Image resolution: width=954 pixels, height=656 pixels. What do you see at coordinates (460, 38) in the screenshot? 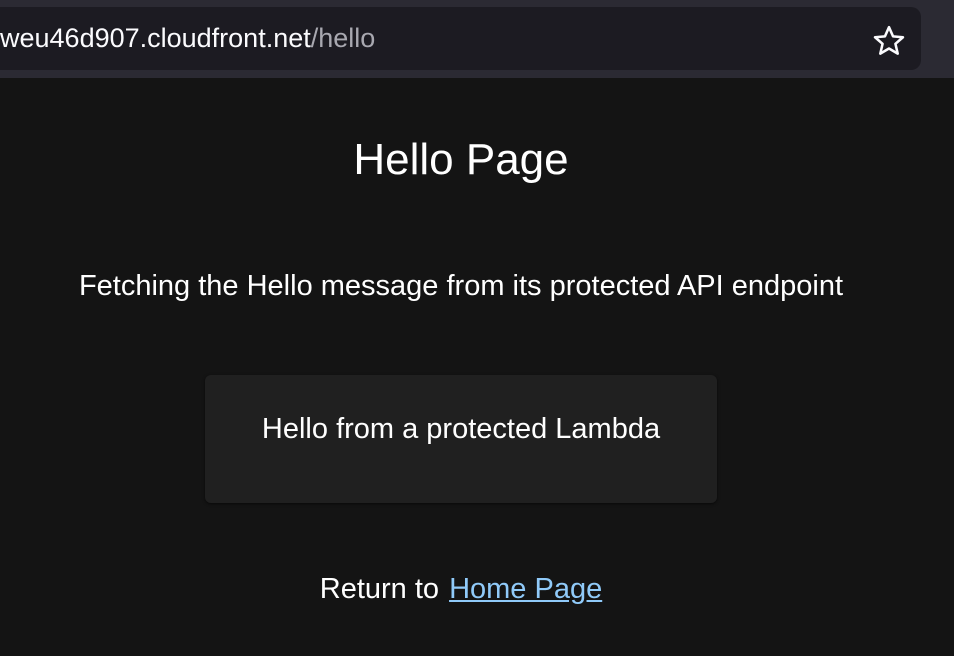
I see `address-bar: weu46d907.cloudfront.net/hello` at bounding box center [460, 38].